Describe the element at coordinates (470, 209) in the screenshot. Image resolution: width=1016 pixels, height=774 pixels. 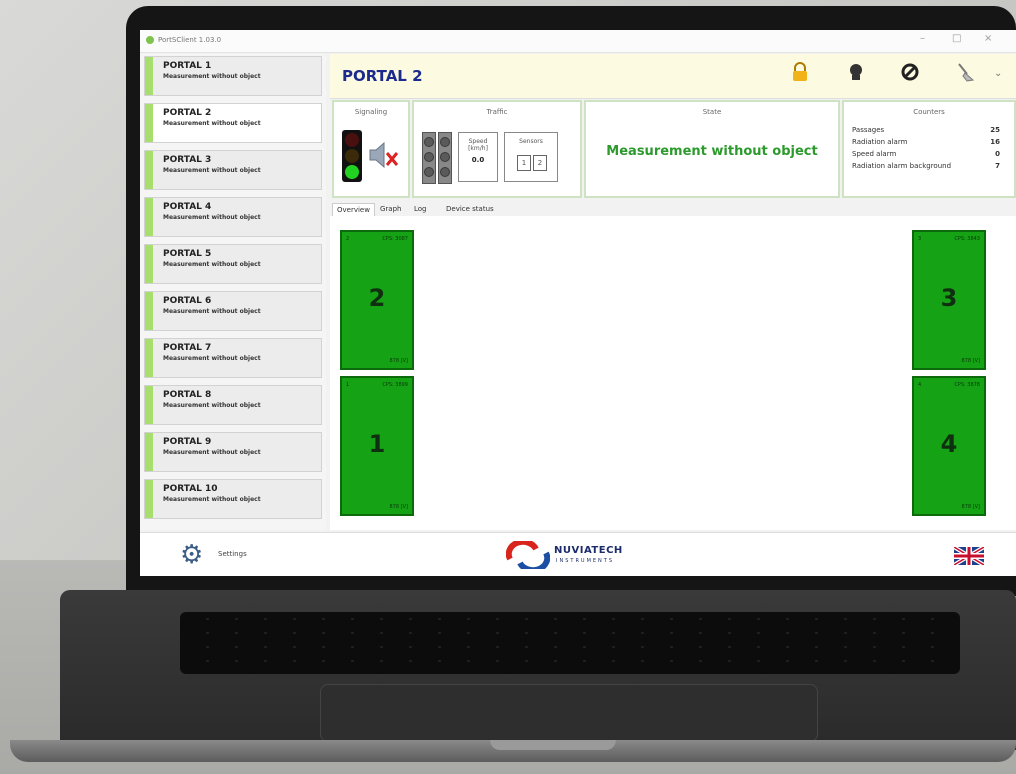
I see `tab-device-status: Device status` at that location.